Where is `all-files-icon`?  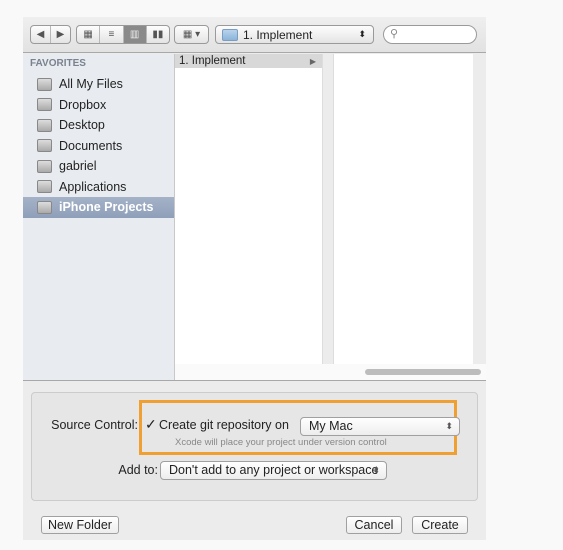
all-files-icon is located at coordinates (44, 84).